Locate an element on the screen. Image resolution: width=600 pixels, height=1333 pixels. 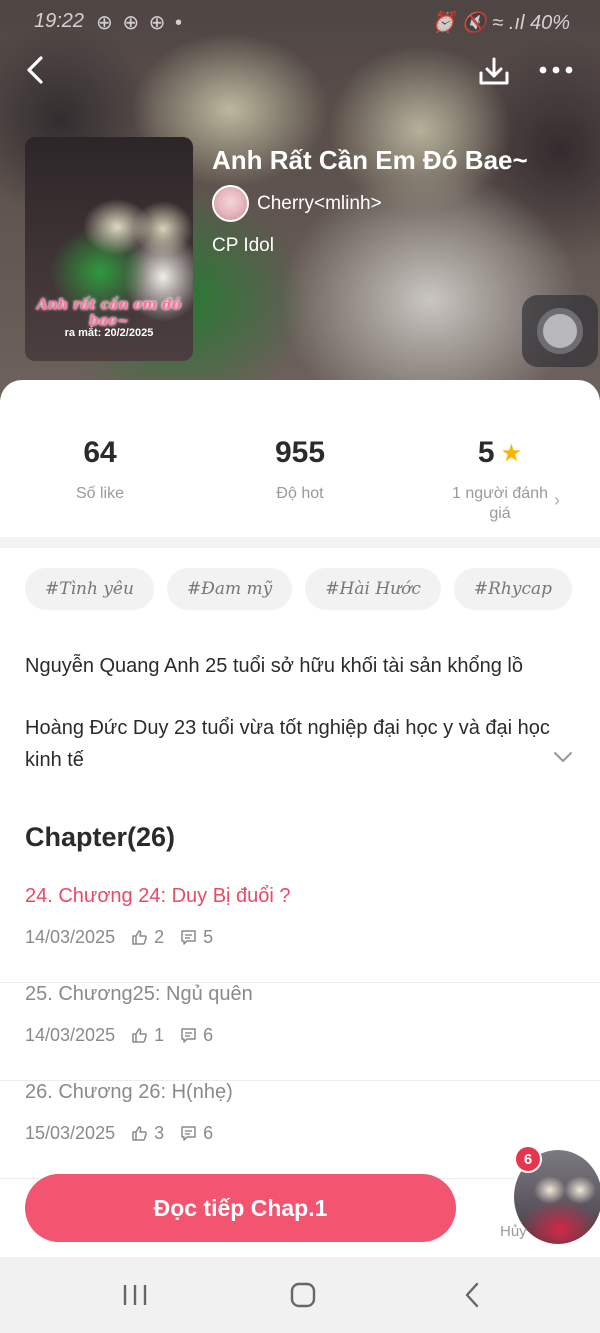
chevron-right-icon: › is located at coordinates (557, 500).